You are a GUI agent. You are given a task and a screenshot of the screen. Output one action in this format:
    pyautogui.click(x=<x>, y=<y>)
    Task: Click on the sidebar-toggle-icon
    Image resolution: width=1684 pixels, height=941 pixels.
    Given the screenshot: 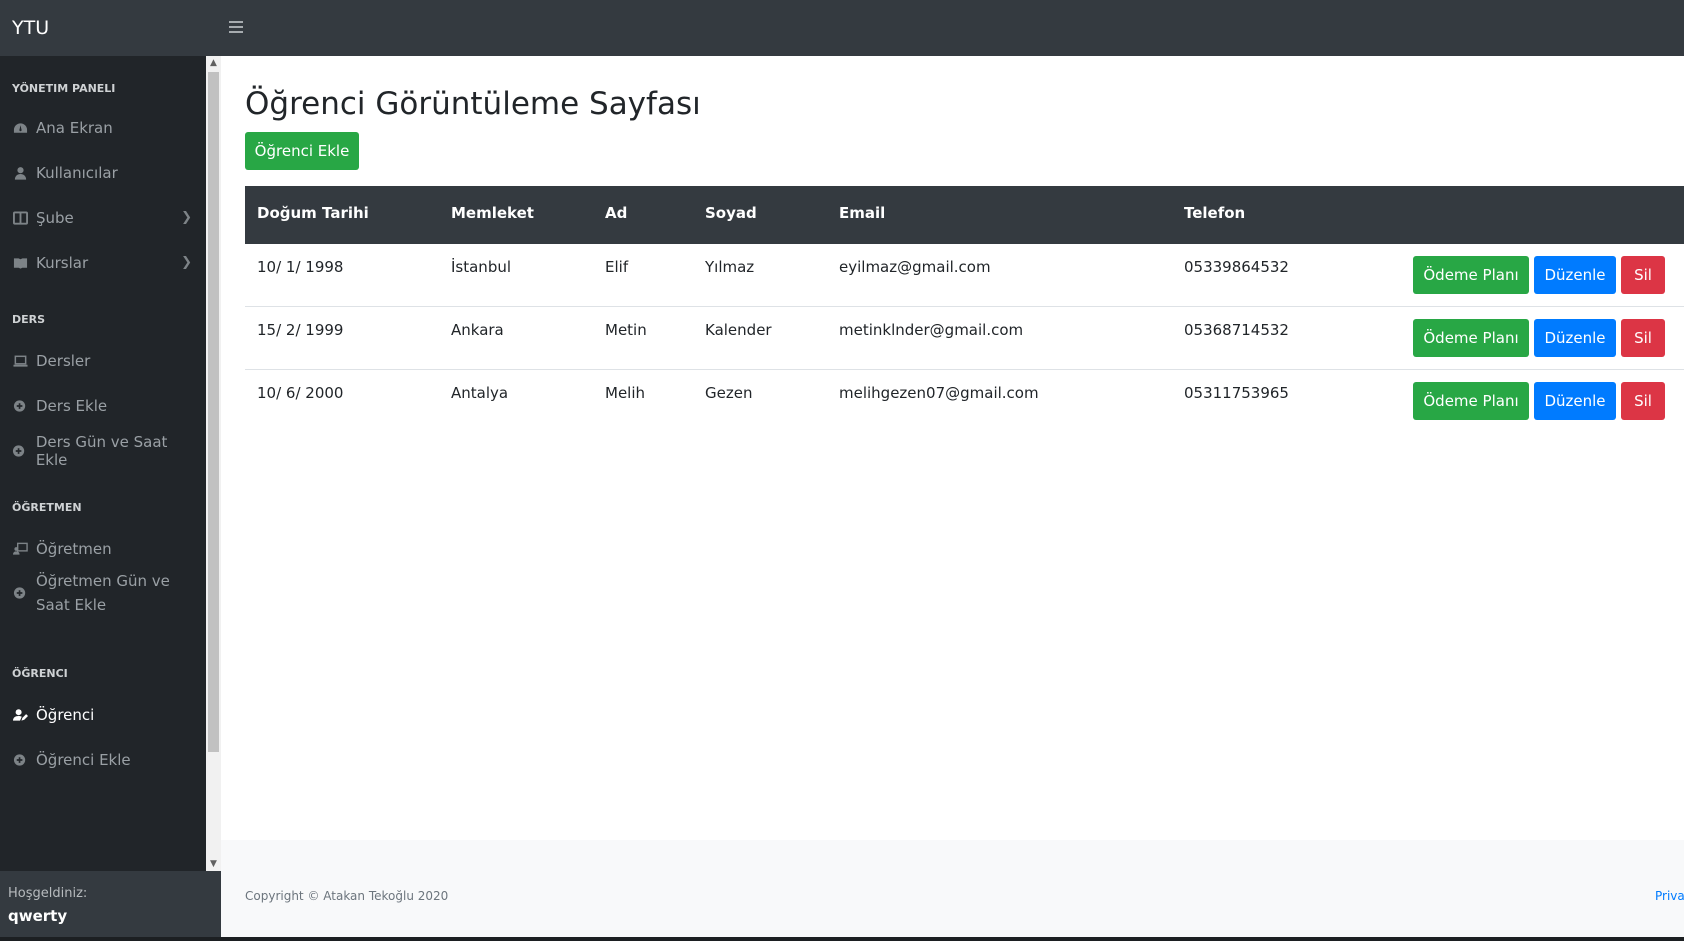 What is the action you would take?
    pyautogui.click(x=236, y=27)
    